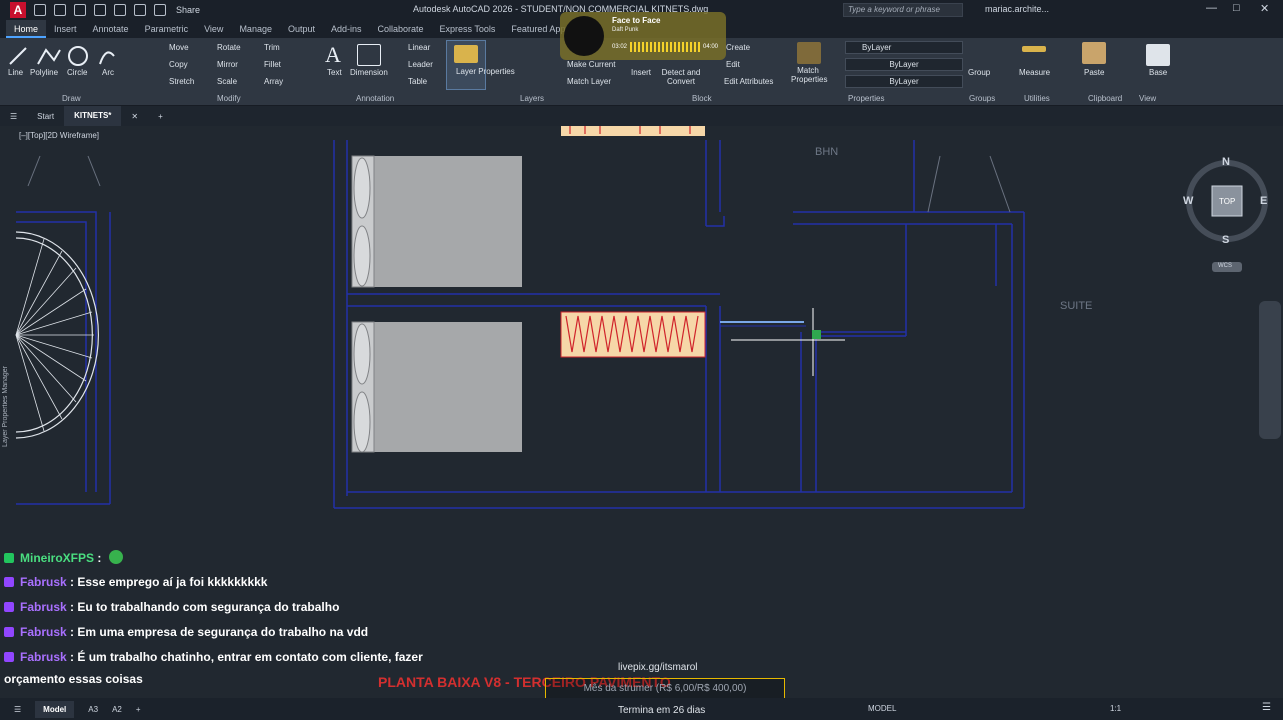  I want to click on tab-view: View, so click(213, 29).